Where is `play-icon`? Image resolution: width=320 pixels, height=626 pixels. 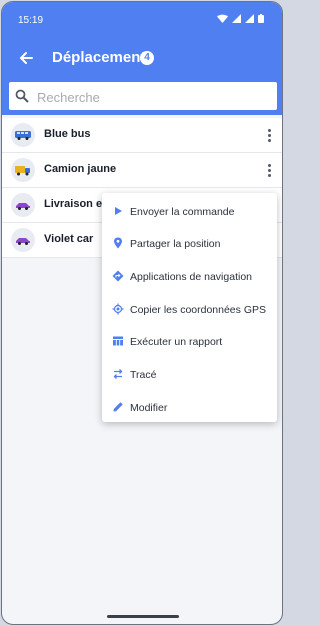
play-icon is located at coordinates (118, 211).